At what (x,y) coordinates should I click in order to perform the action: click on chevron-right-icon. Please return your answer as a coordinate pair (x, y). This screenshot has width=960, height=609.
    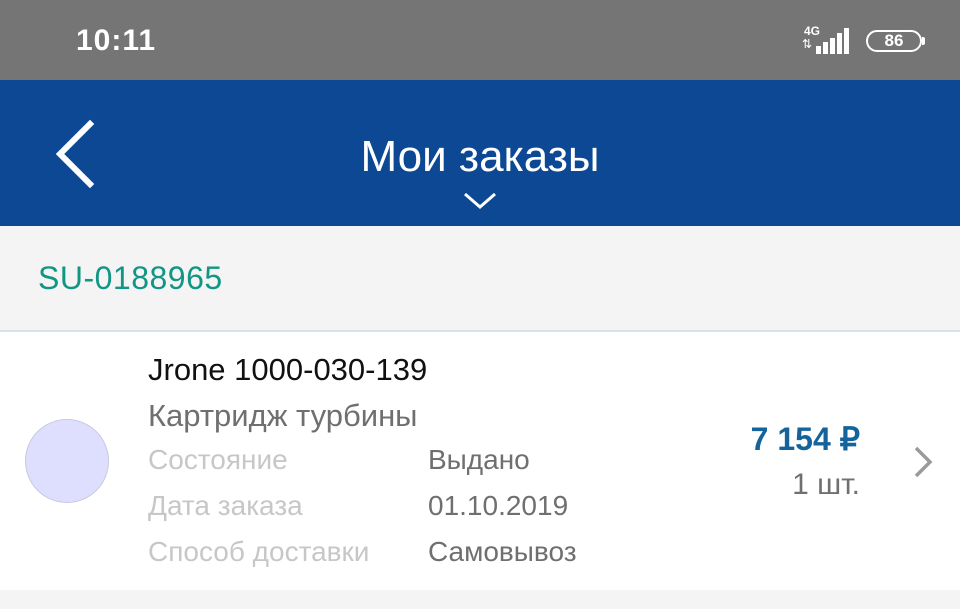
    Looking at the image, I should click on (923, 462).